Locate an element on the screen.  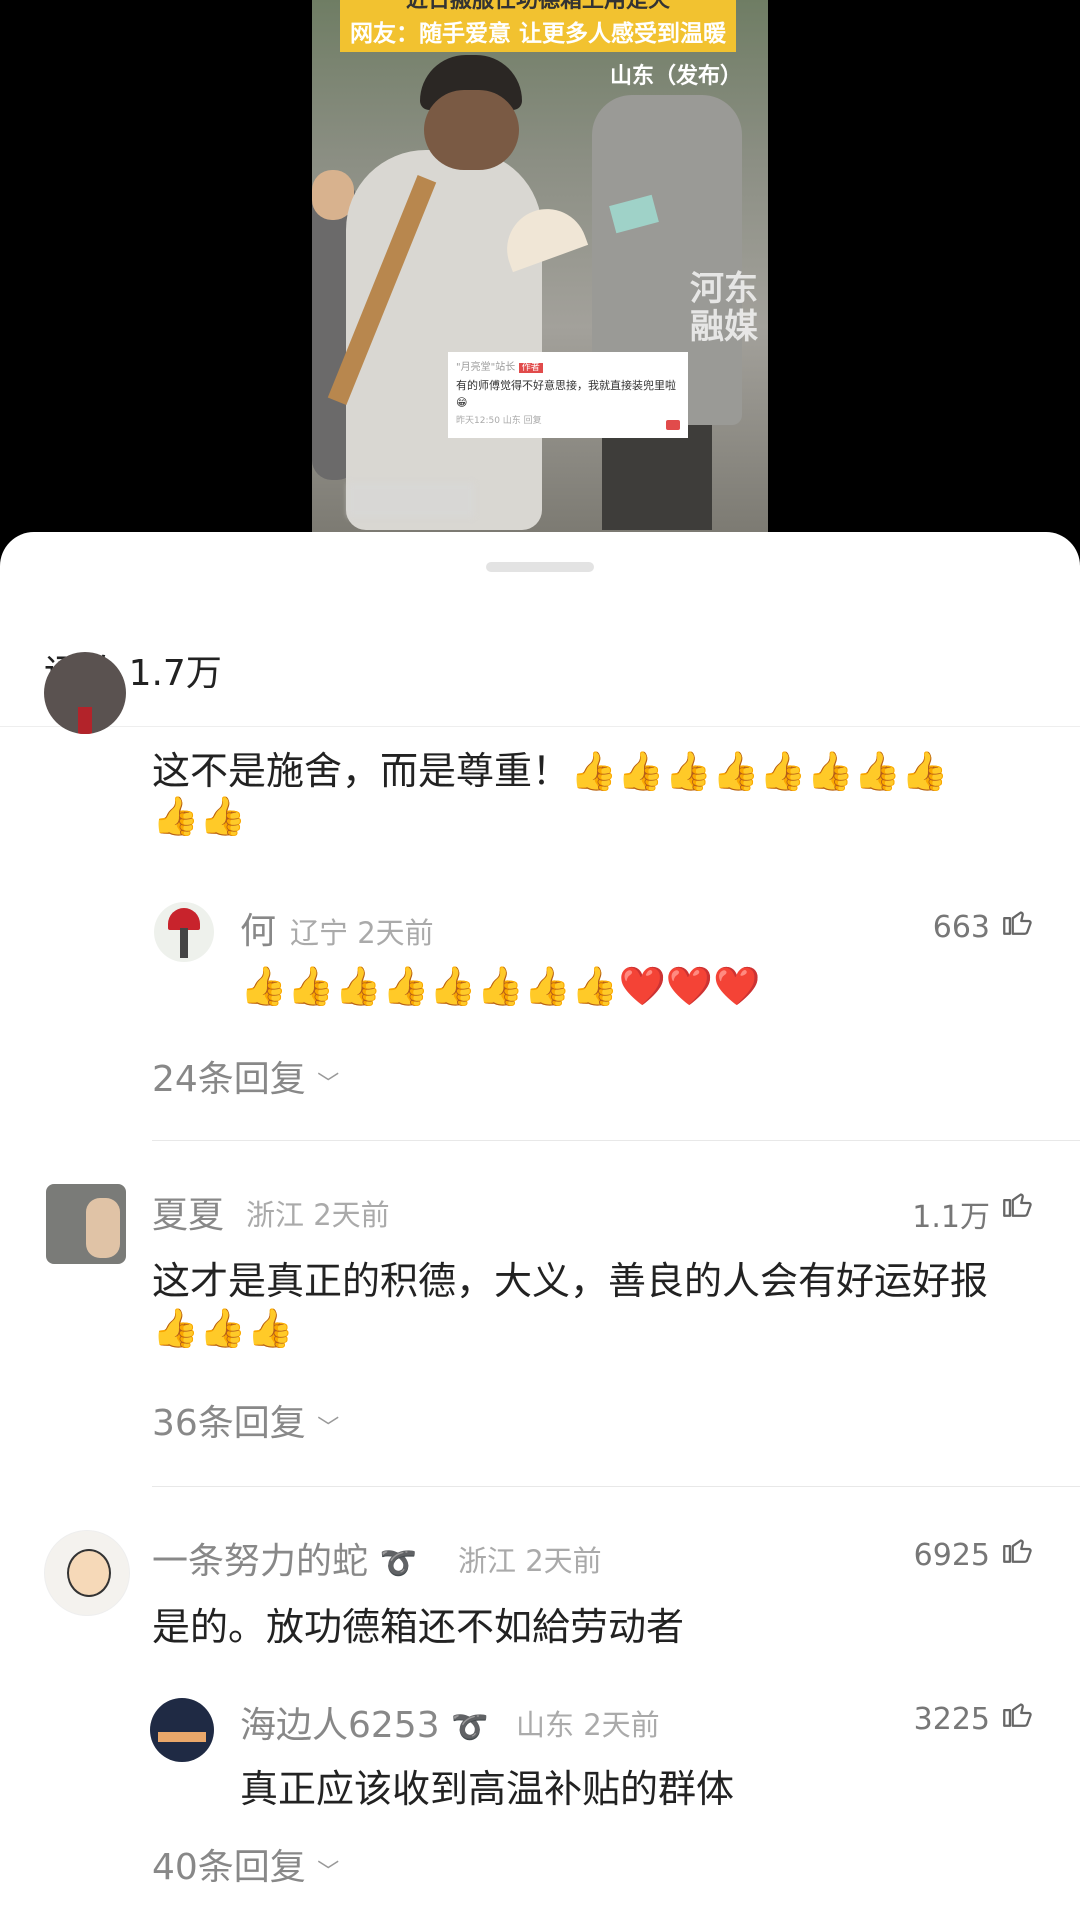
comment-text: 这才是真正的积德，大义，善良的人会有好运好报 is located at coordinates (570, 1281).